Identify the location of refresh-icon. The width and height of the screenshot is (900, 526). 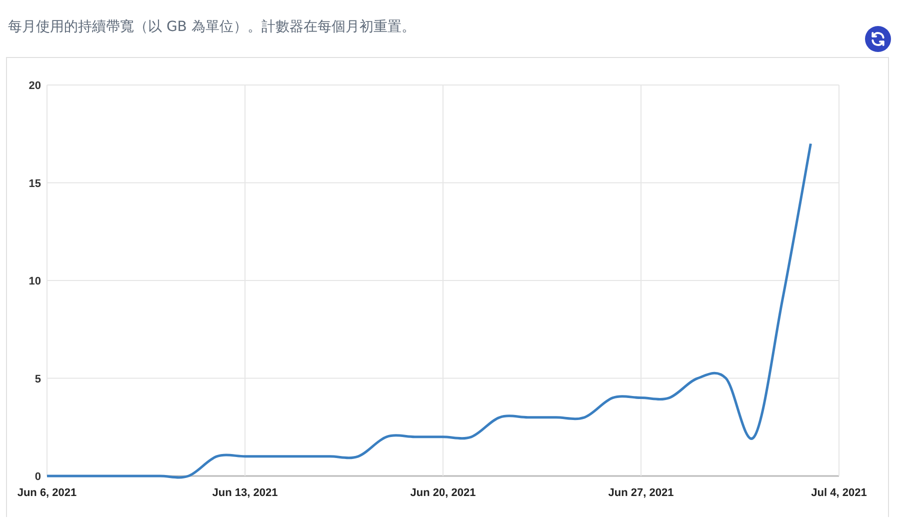
(878, 39).